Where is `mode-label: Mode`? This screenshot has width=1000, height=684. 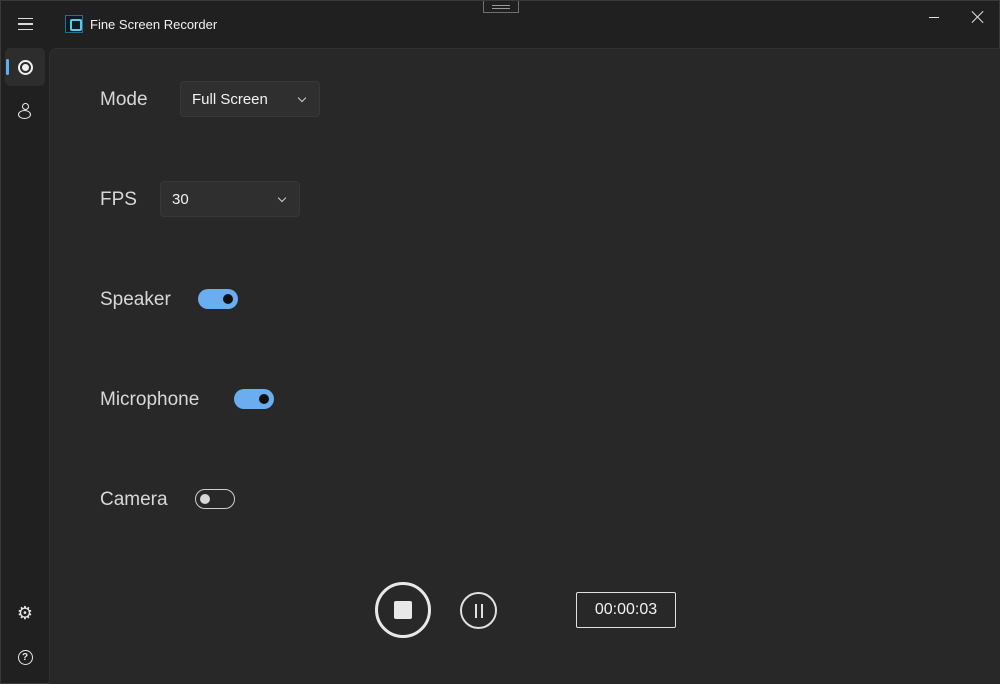 mode-label: Mode is located at coordinates (124, 99).